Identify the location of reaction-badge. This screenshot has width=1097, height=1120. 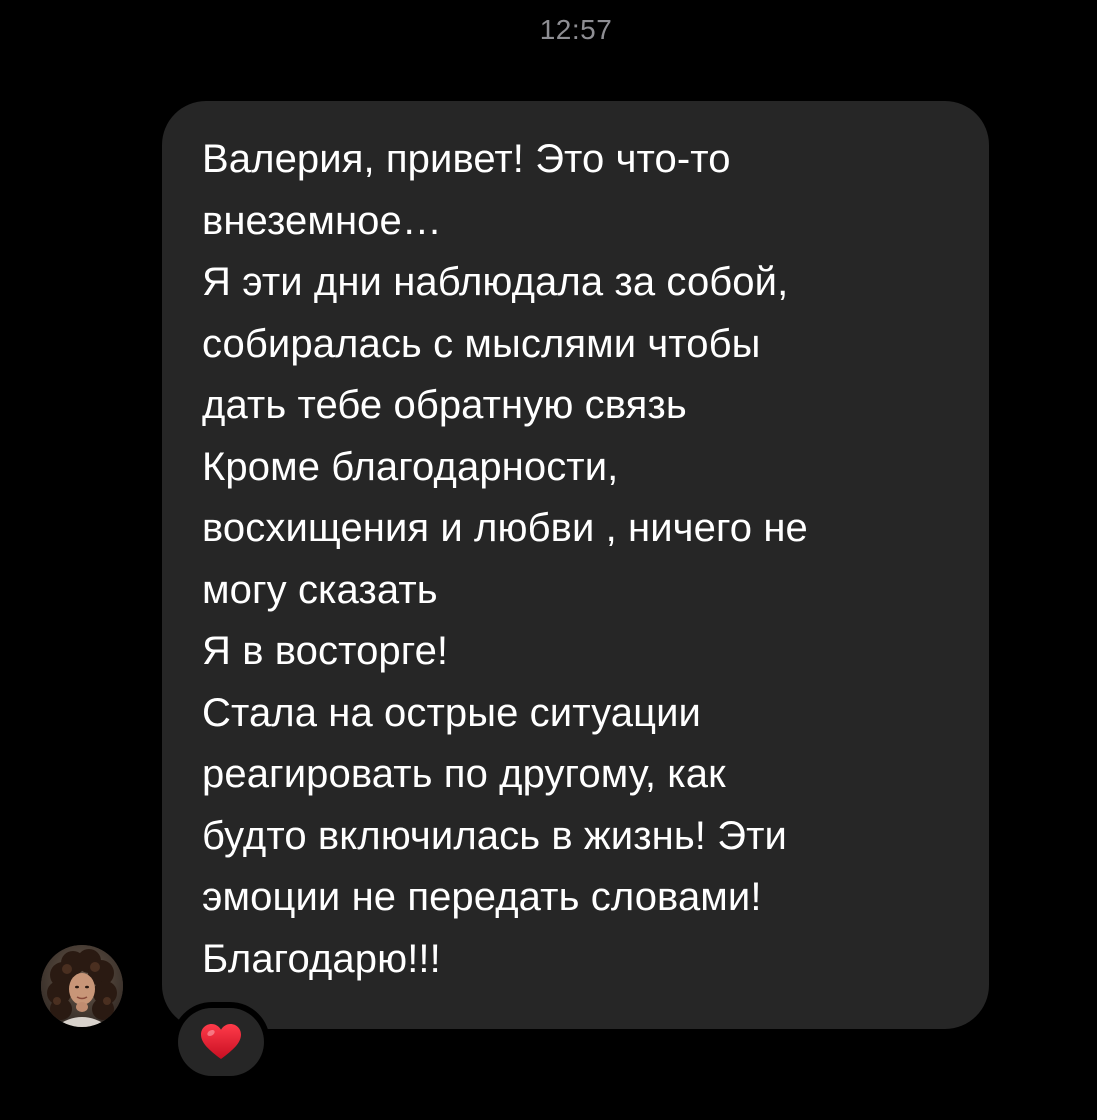
(221, 1042).